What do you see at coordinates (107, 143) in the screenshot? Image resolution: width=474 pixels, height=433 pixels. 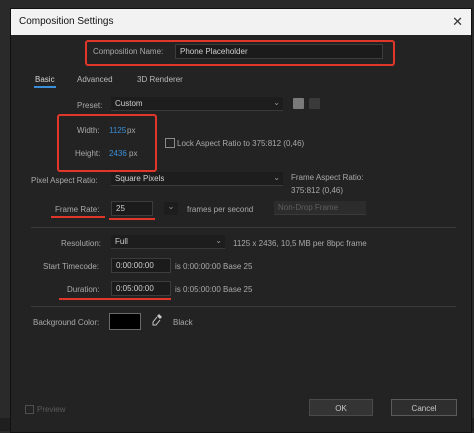 I see `size-highlight` at bounding box center [107, 143].